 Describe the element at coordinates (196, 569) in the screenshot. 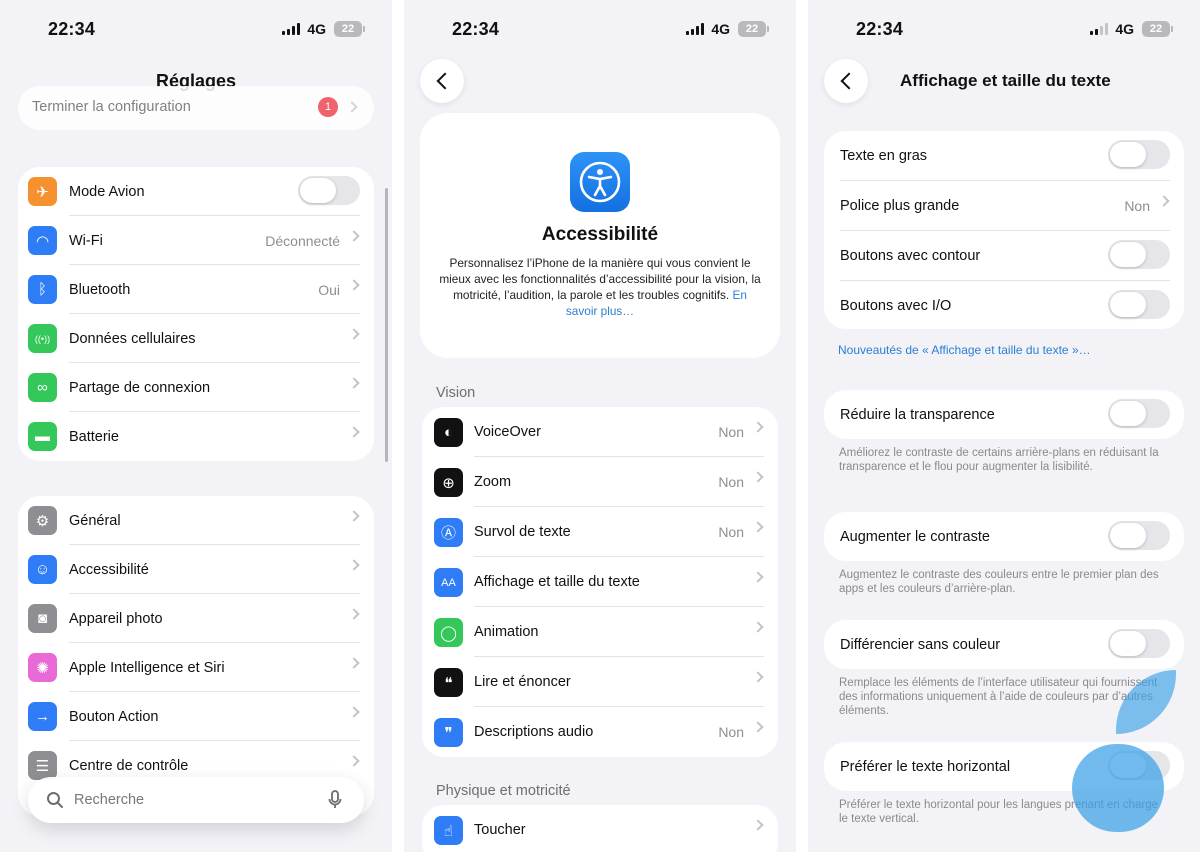

I see `list-item: ☺ Accessibilité` at that location.